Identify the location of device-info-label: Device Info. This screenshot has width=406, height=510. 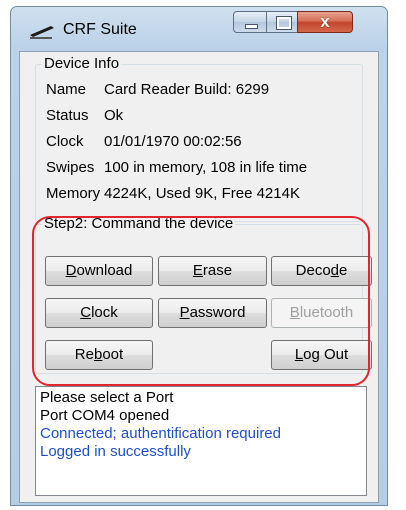
(82, 64).